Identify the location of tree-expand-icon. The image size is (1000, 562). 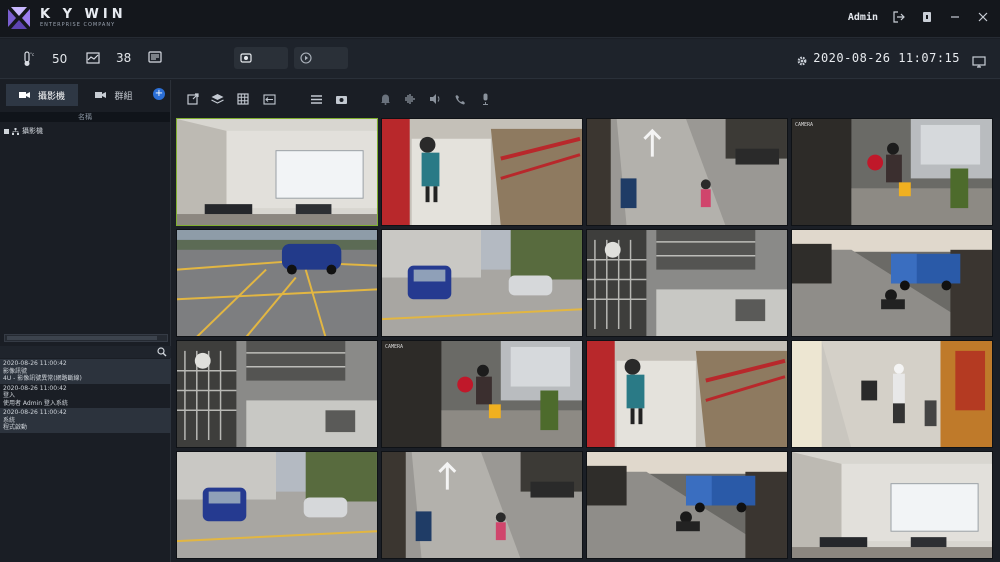
(6, 131).